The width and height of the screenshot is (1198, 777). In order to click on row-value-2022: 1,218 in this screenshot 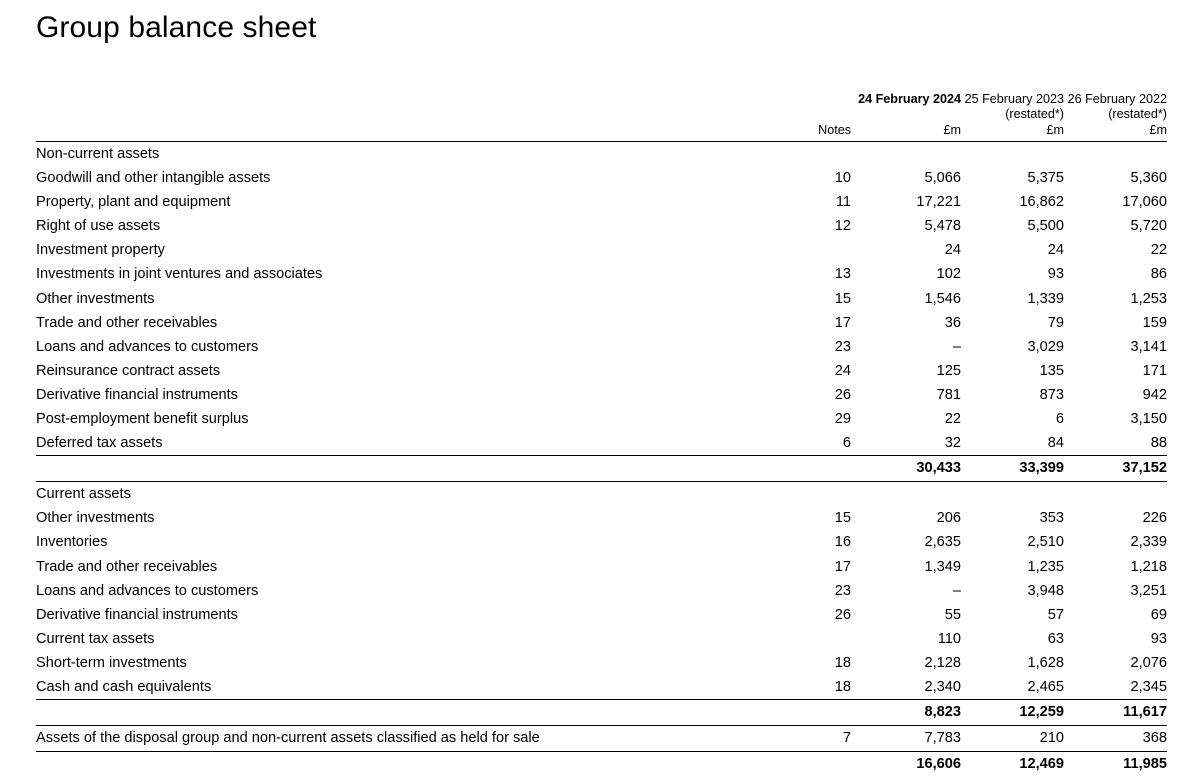, I will do `click(1148, 566)`.